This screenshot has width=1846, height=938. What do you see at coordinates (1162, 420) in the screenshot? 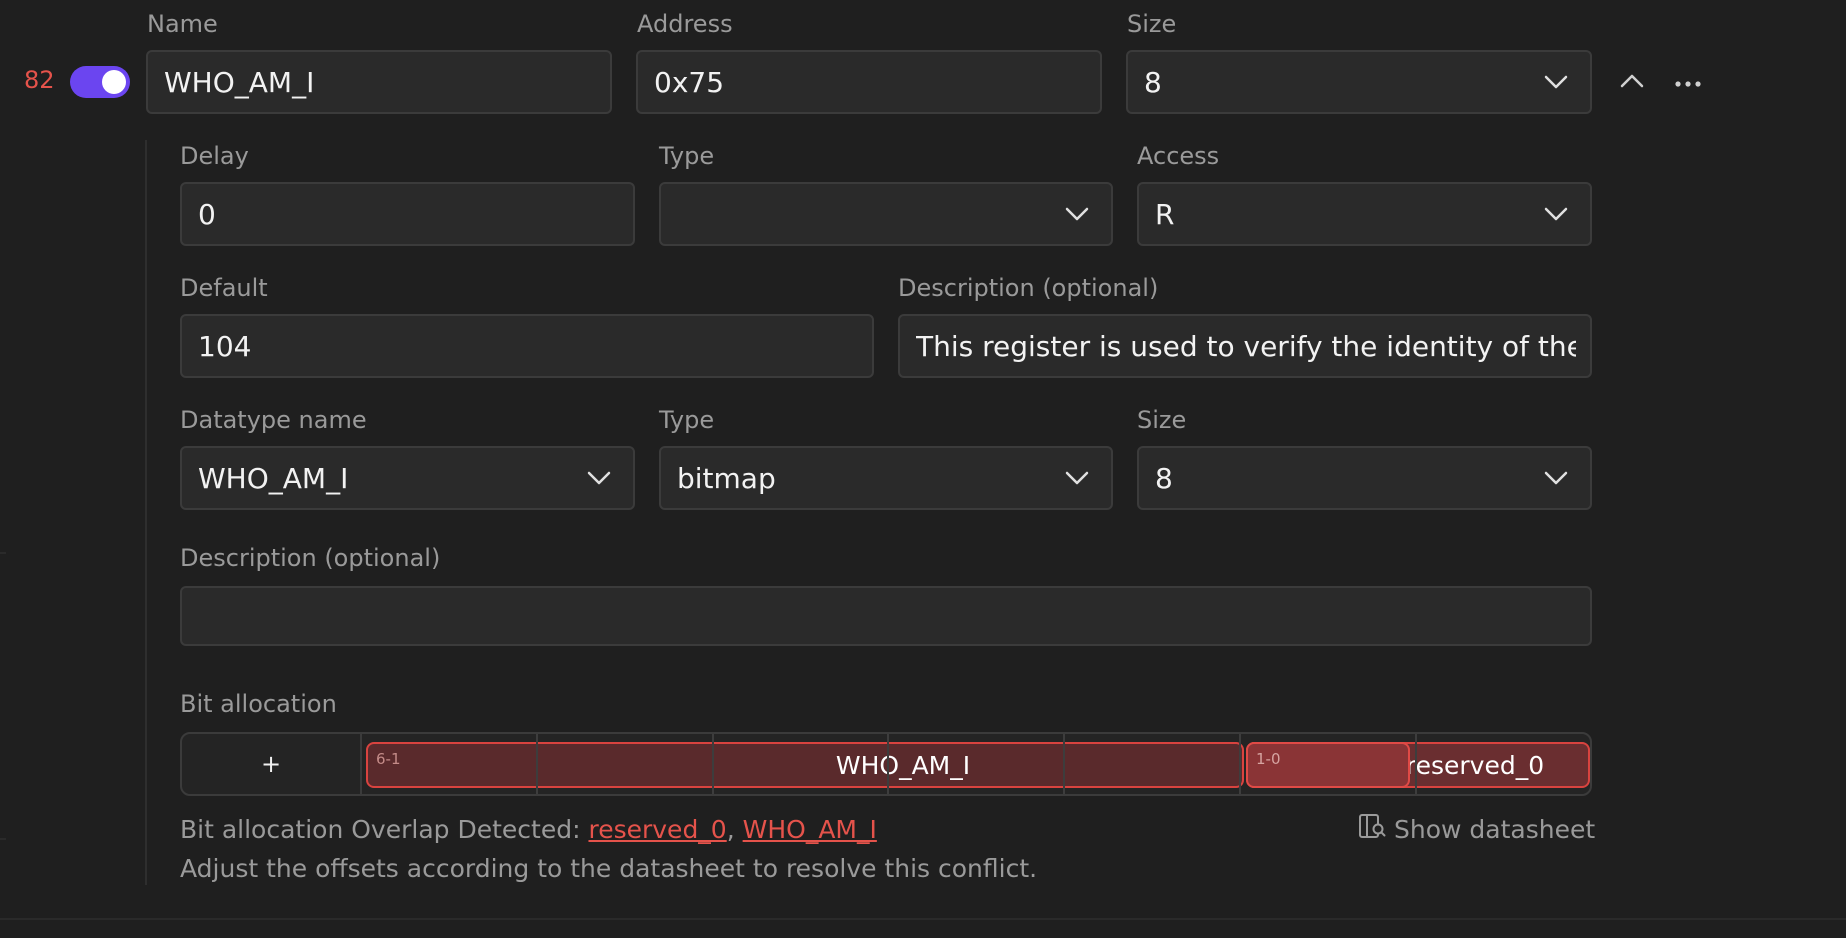
I see `datatype-size-label: Size` at bounding box center [1162, 420].